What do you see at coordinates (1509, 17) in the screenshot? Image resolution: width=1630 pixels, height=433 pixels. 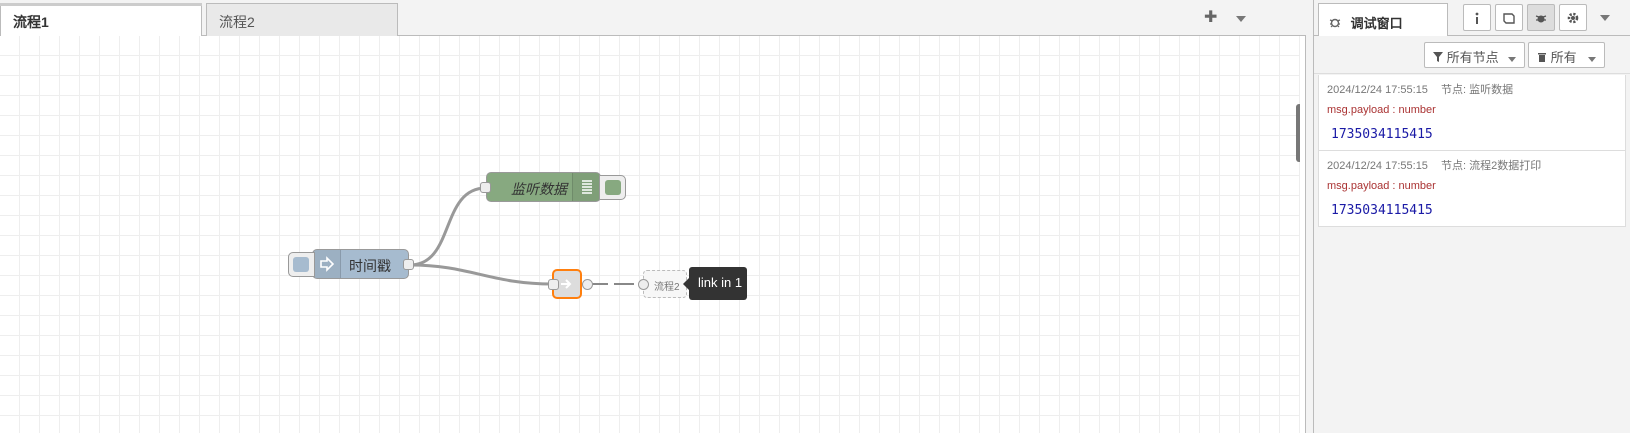 I see `book-icon` at bounding box center [1509, 17].